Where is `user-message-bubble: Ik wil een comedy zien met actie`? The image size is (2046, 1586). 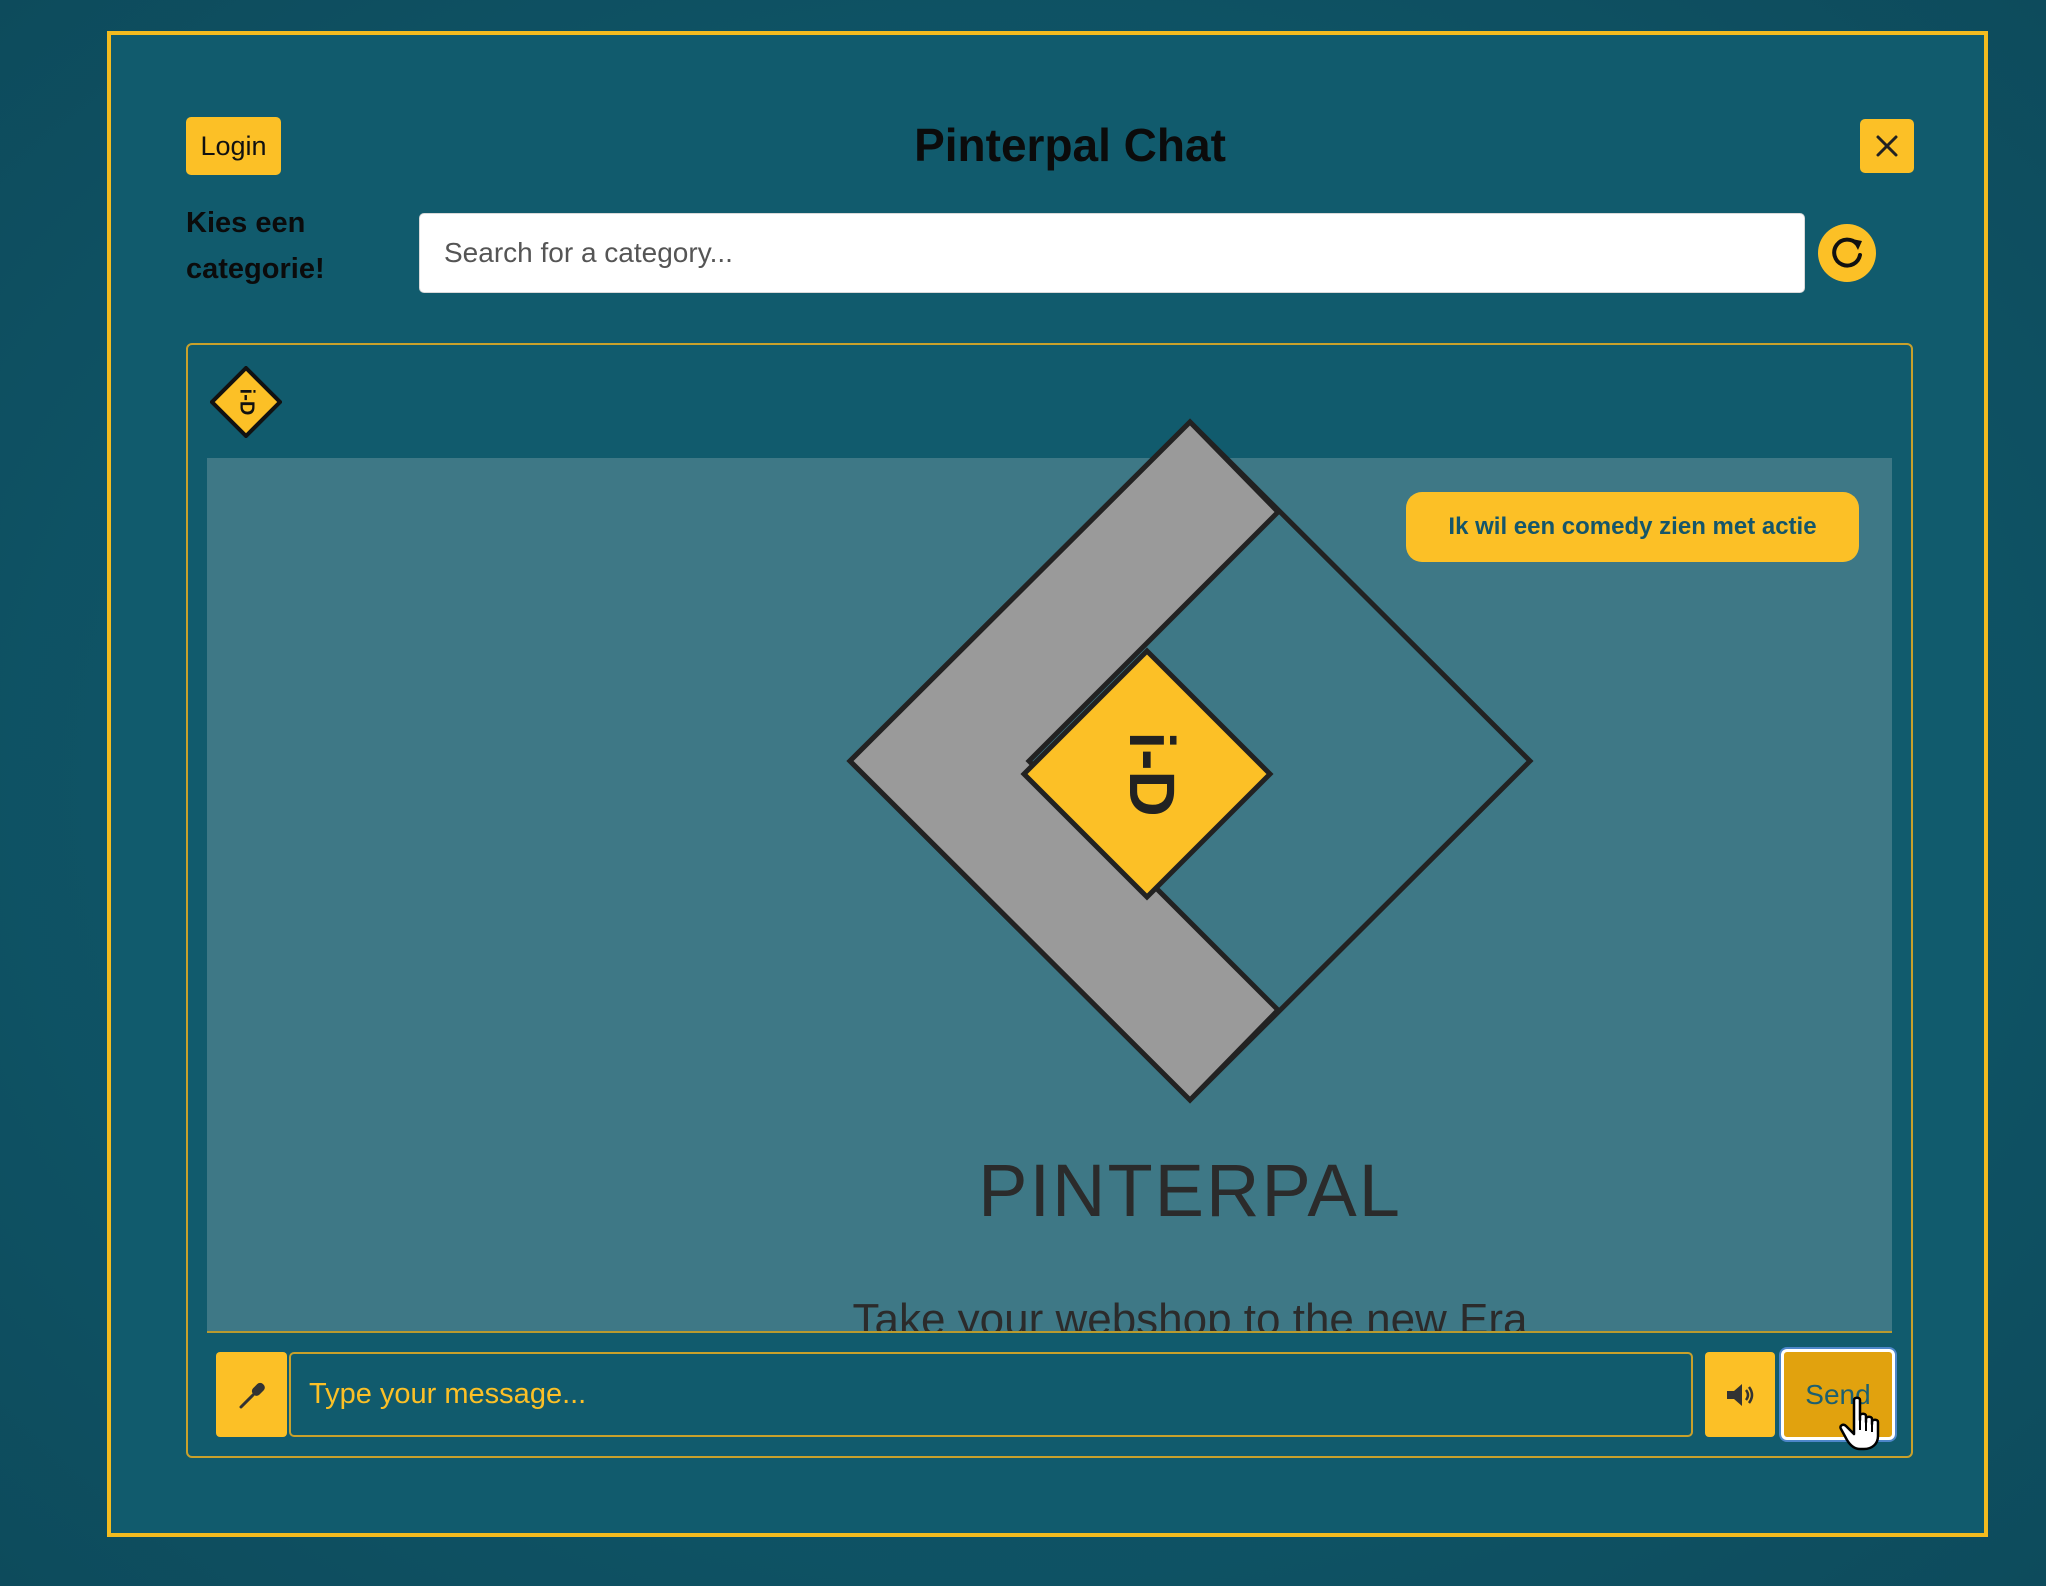 user-message-bubble: Ik wil een comedy zien met actie is located at coordinates (1632, 527).